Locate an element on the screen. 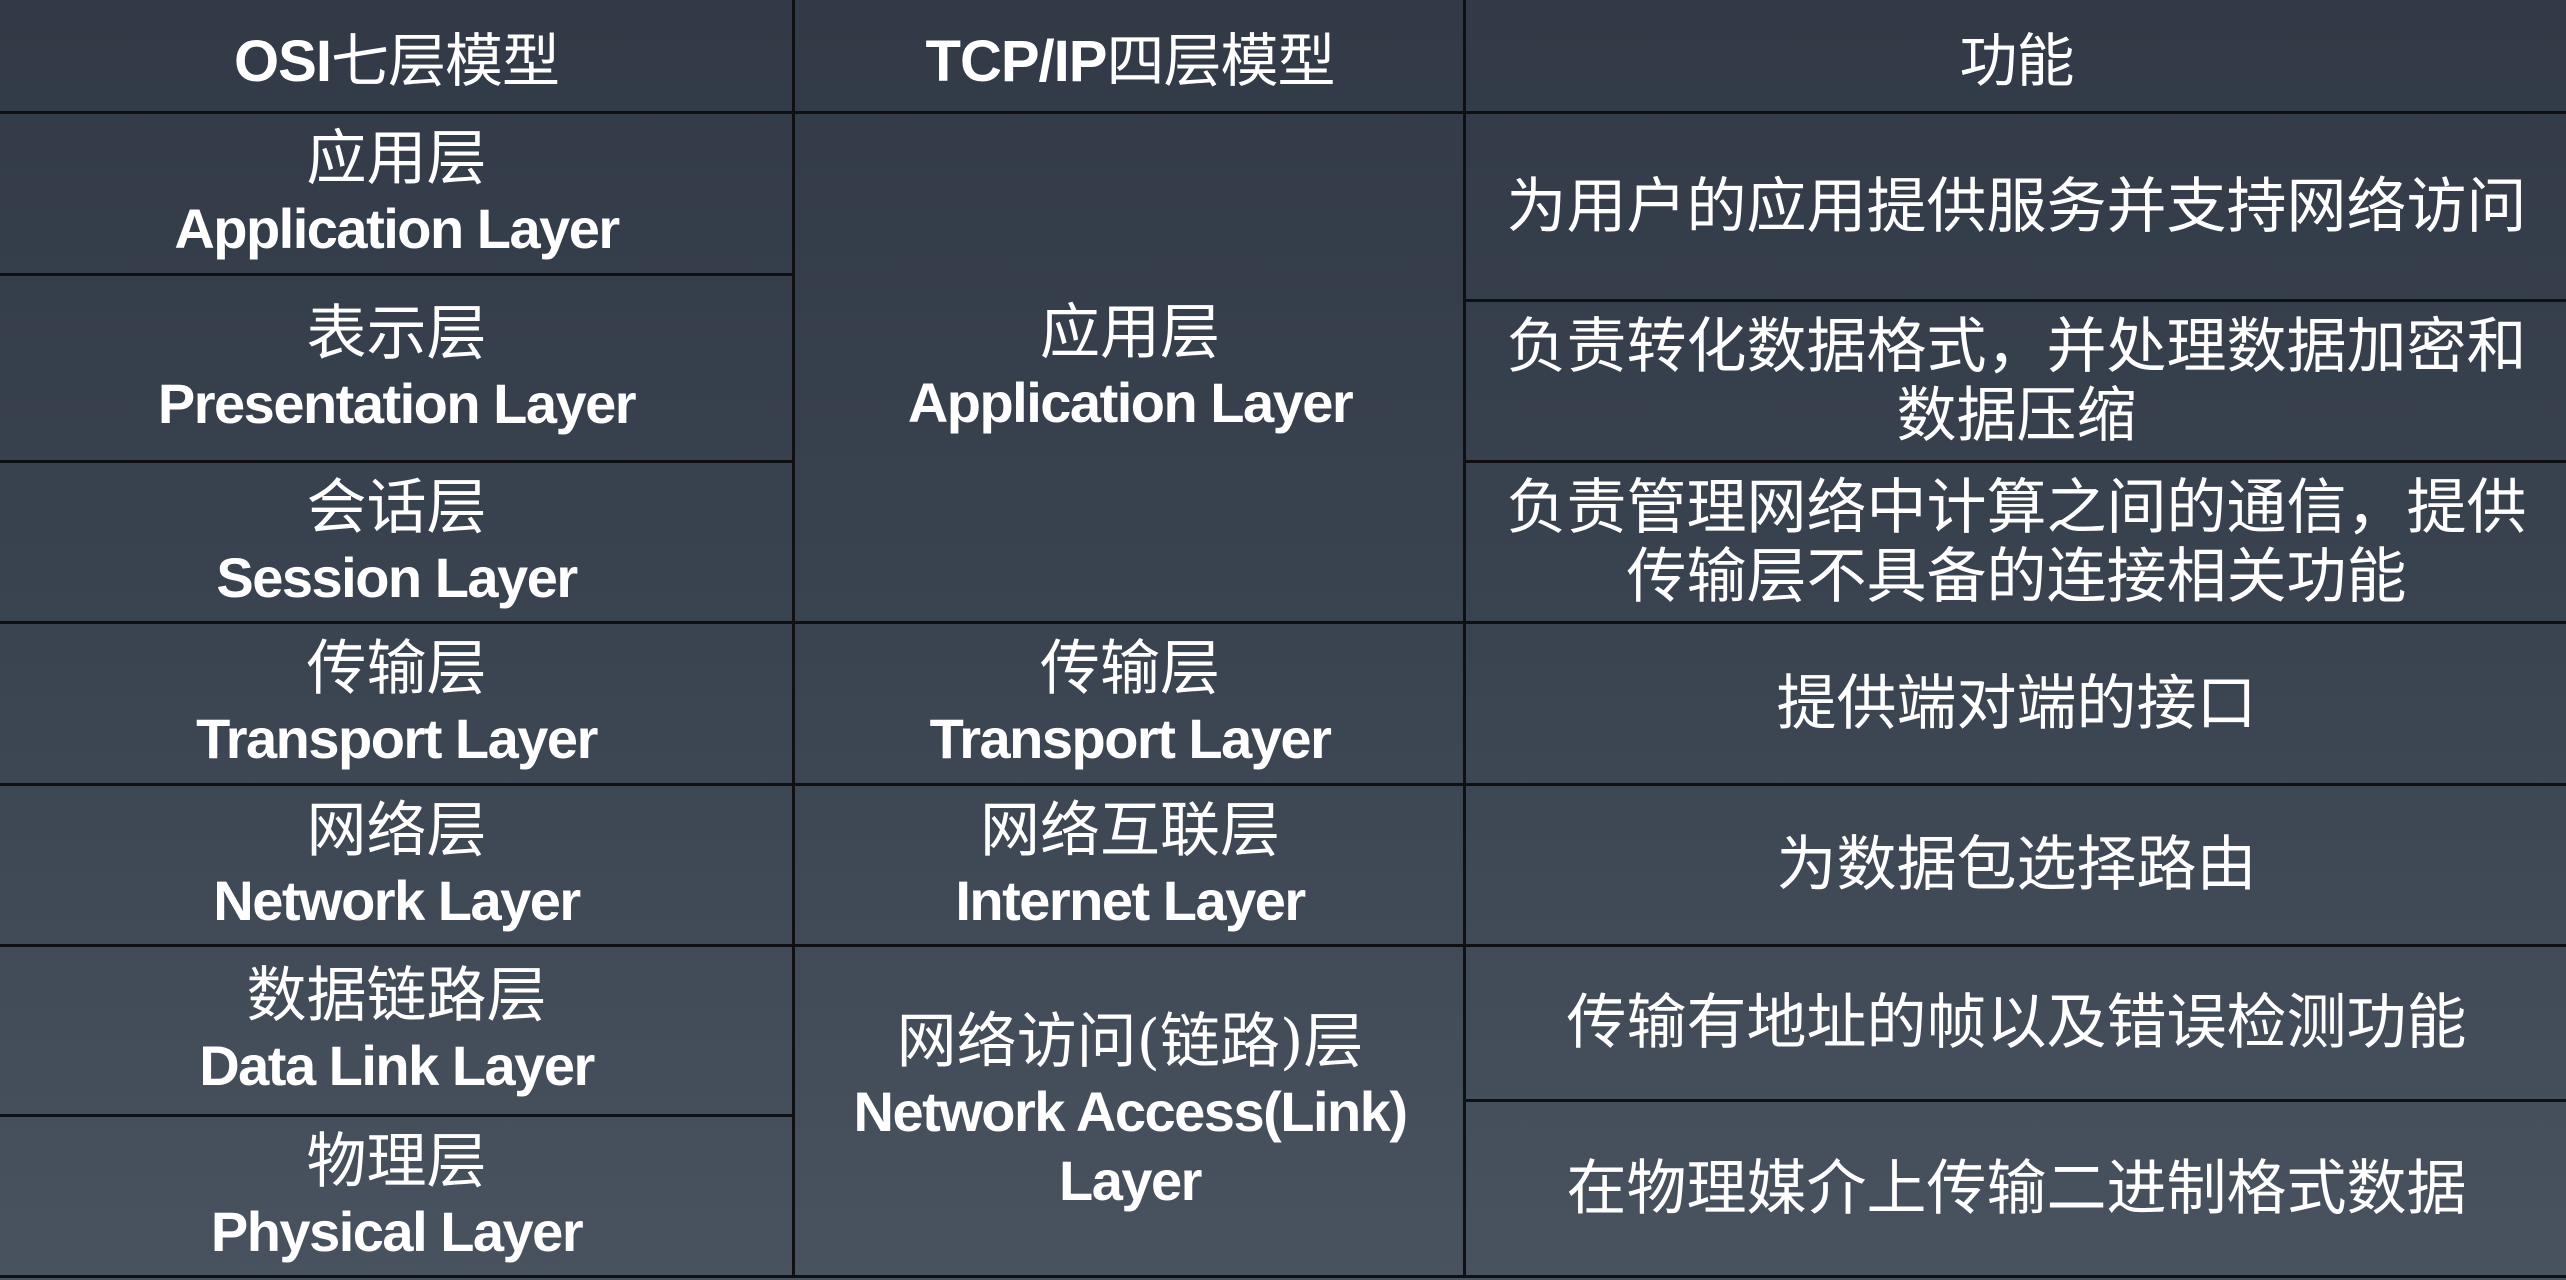  function-session: 负责管理网络中计算之间的通信，提供传输层不具备的连接相关功能 is located at coordinates (2016, 542).